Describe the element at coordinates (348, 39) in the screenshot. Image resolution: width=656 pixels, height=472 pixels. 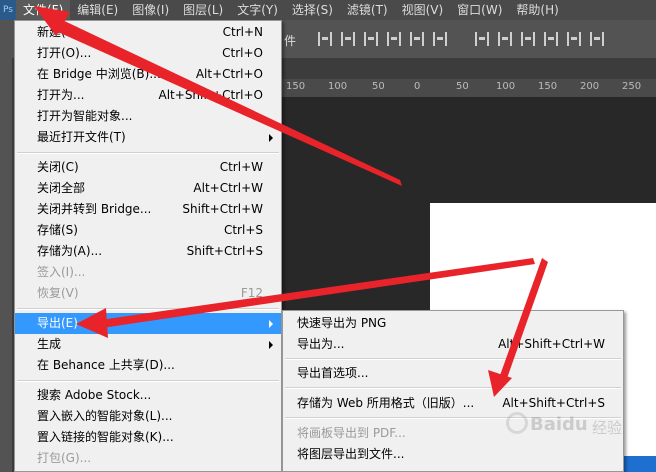
I see `align-vcenter-icon` at that location.